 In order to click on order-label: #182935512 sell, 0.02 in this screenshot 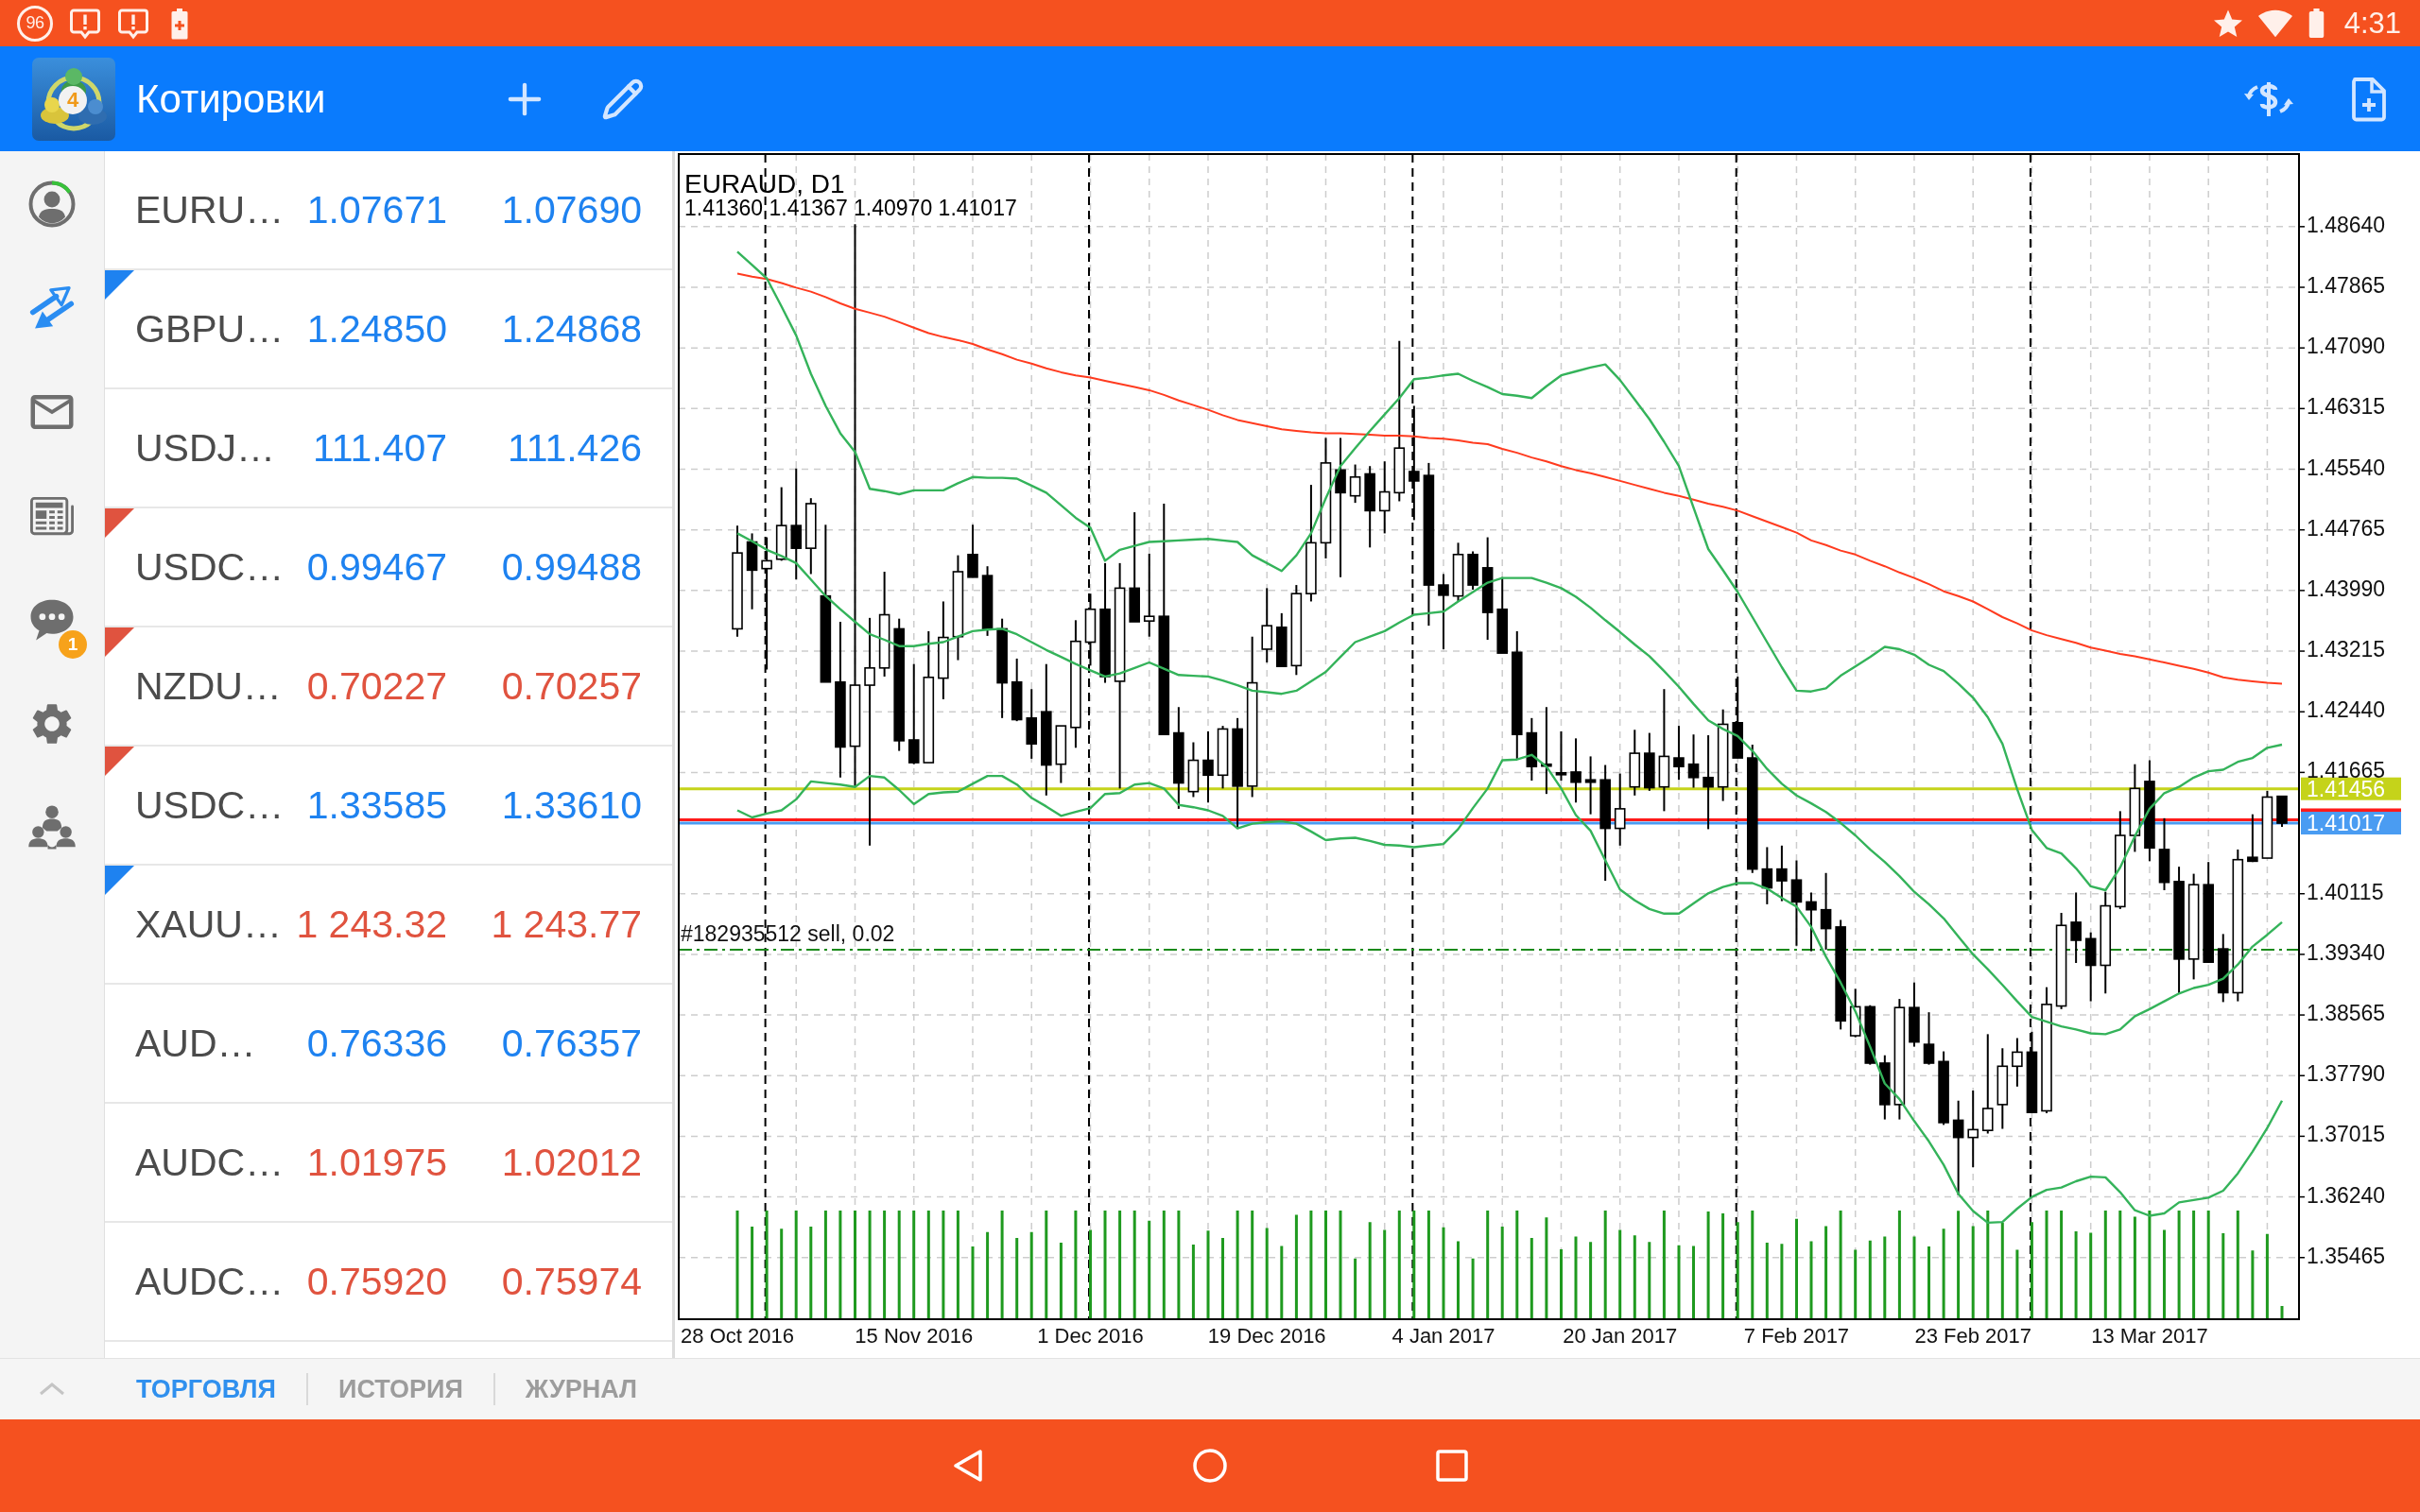, I will do `click(788, 933)`.